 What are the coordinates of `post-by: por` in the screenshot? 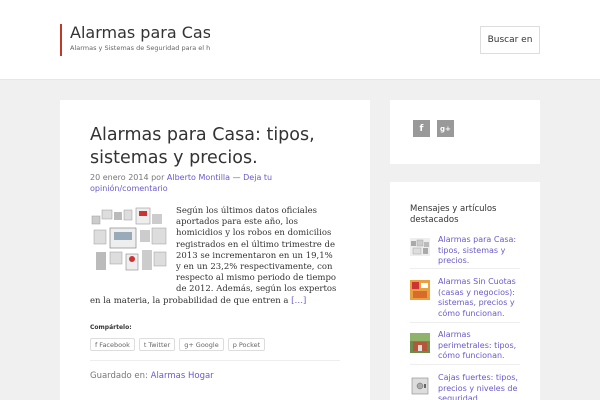 It's located at (158, 177).